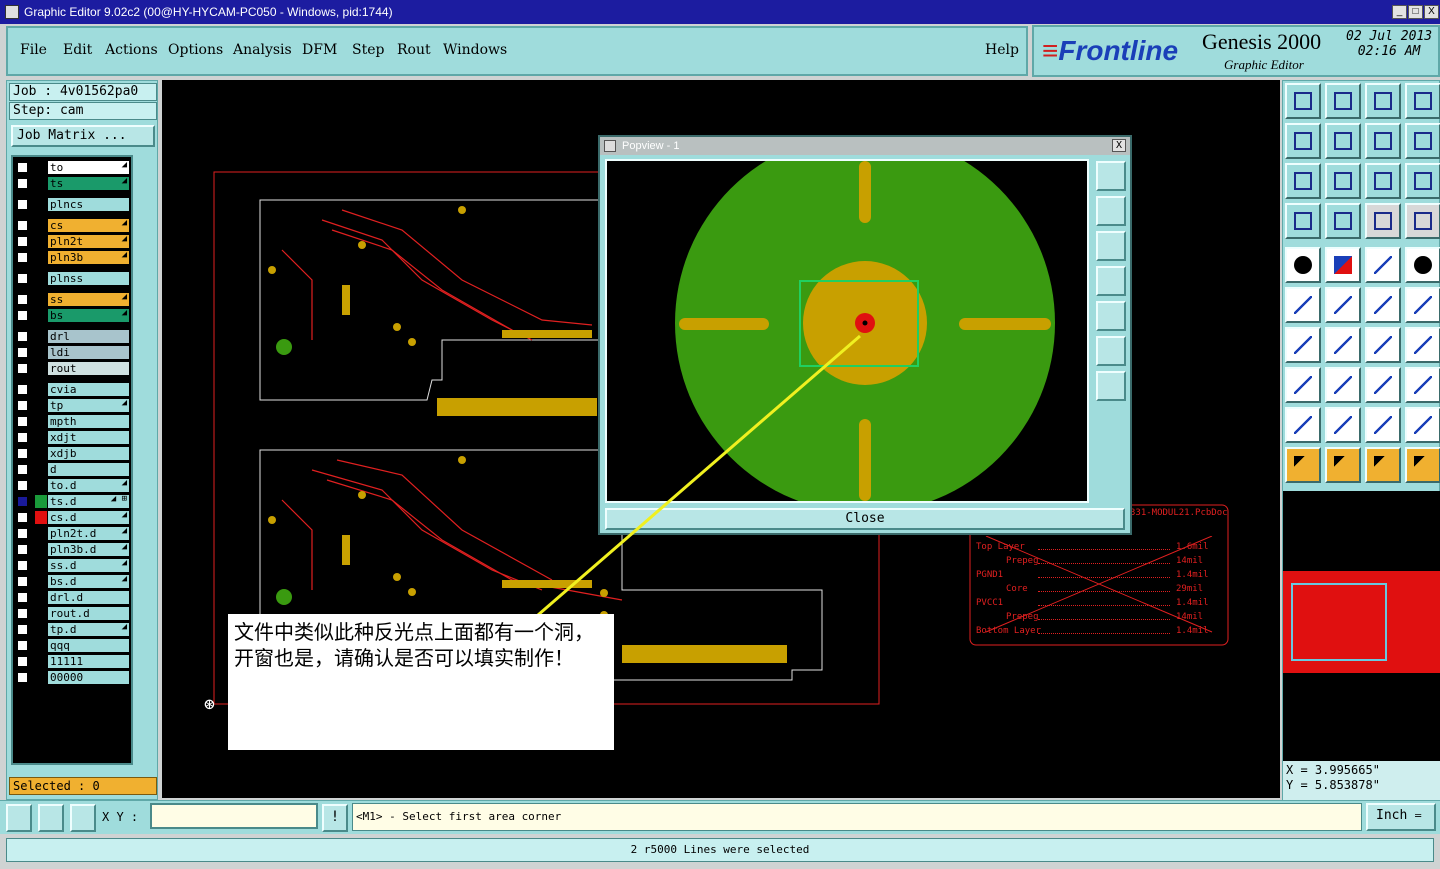  Describe the element at coordinates (1339, 622) in the screenshot. I see `overview-viewport` at that location.